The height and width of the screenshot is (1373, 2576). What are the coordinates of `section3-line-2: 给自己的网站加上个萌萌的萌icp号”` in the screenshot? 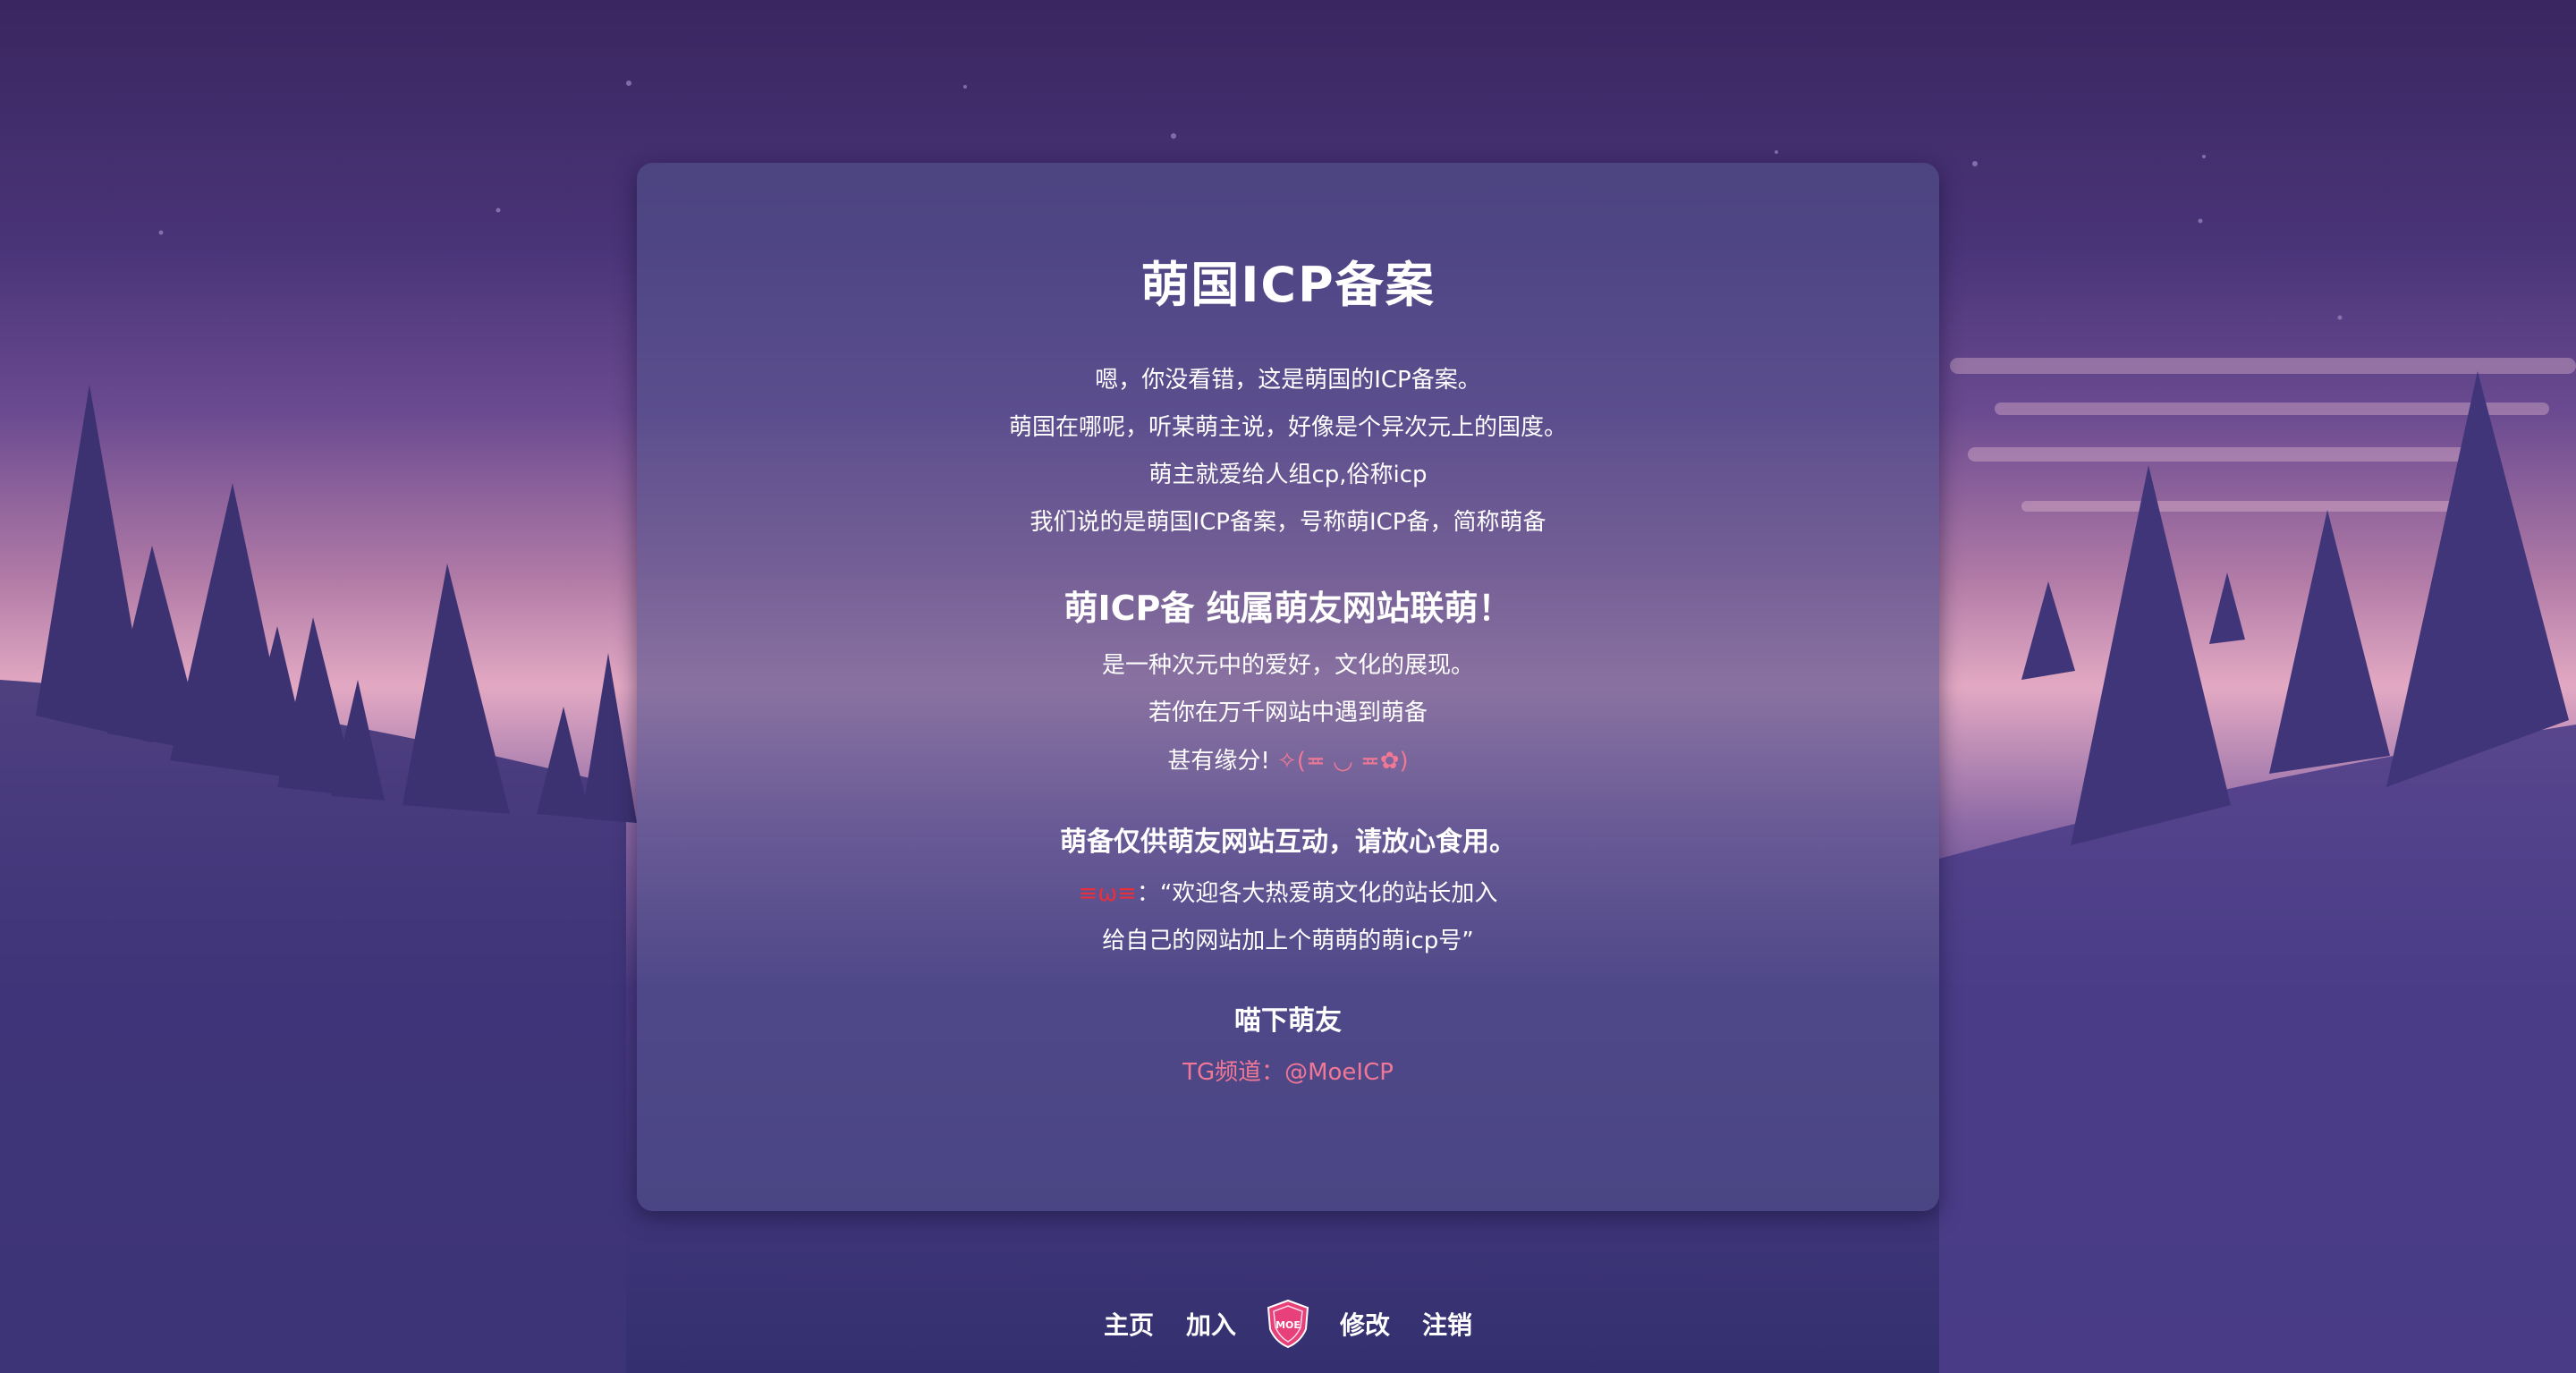 It's located at (1288, 941).